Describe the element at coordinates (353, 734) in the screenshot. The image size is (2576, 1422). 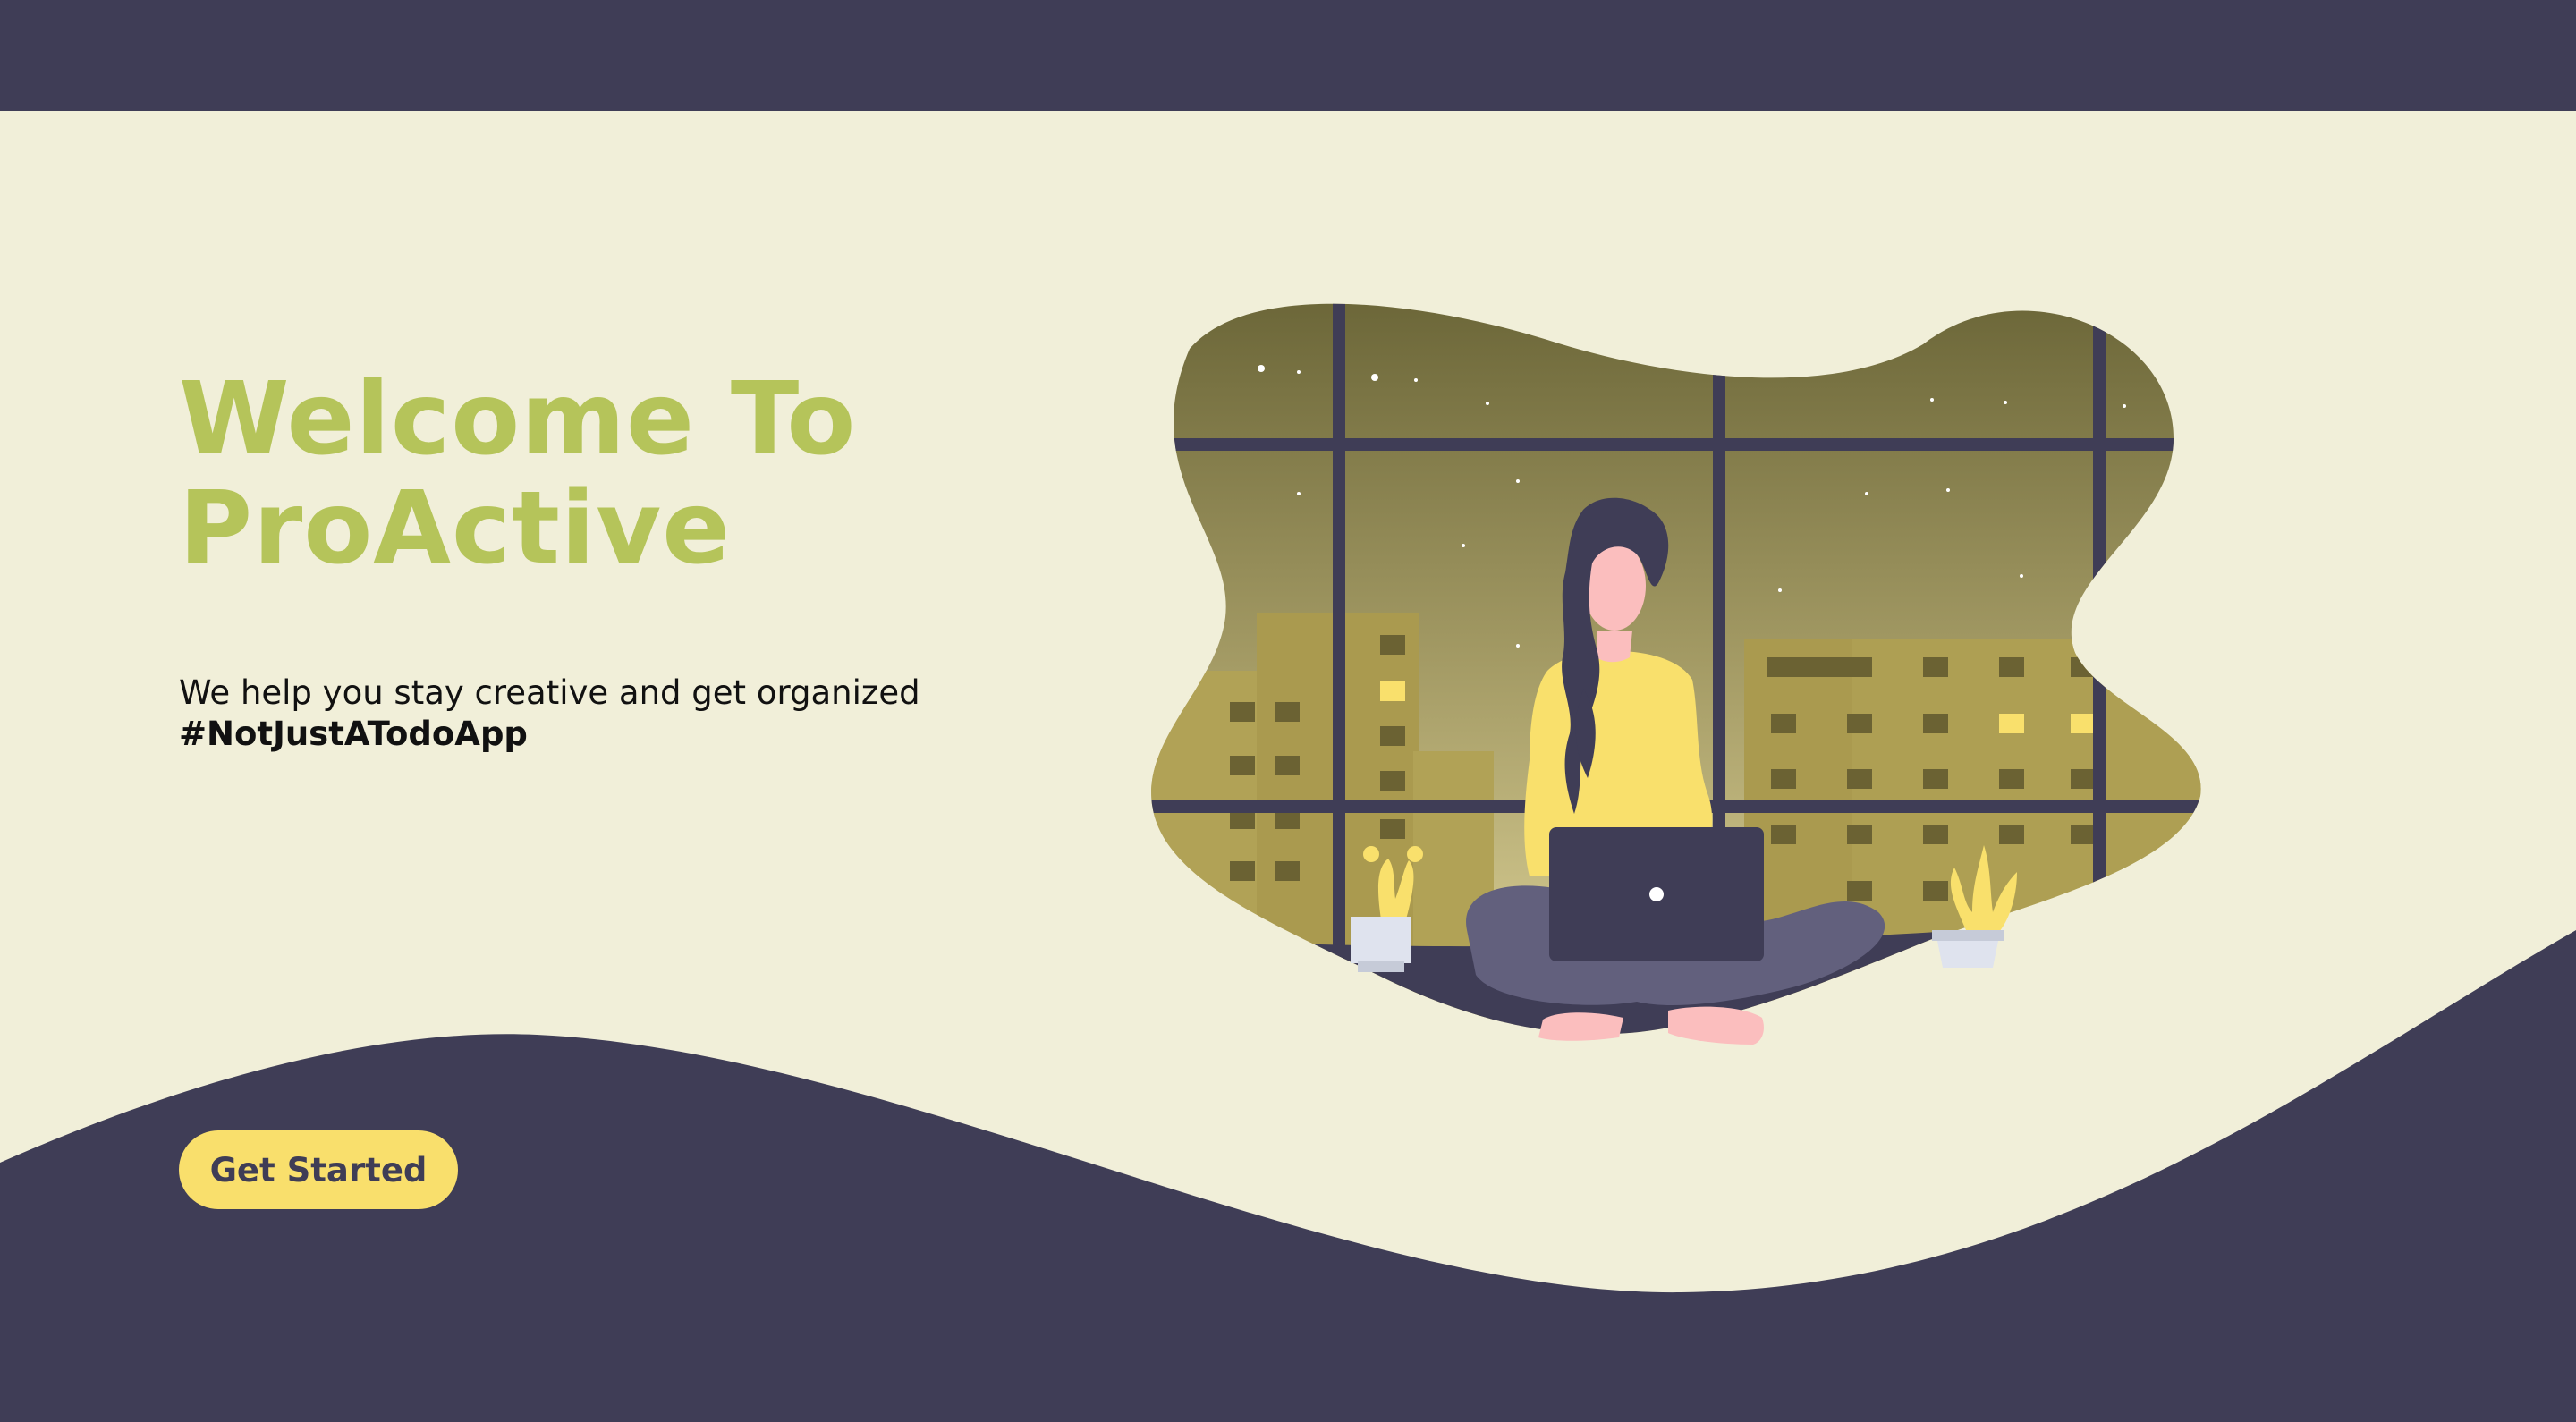
I see `hero-hashtag: #NotJustATodoApp` at that location.